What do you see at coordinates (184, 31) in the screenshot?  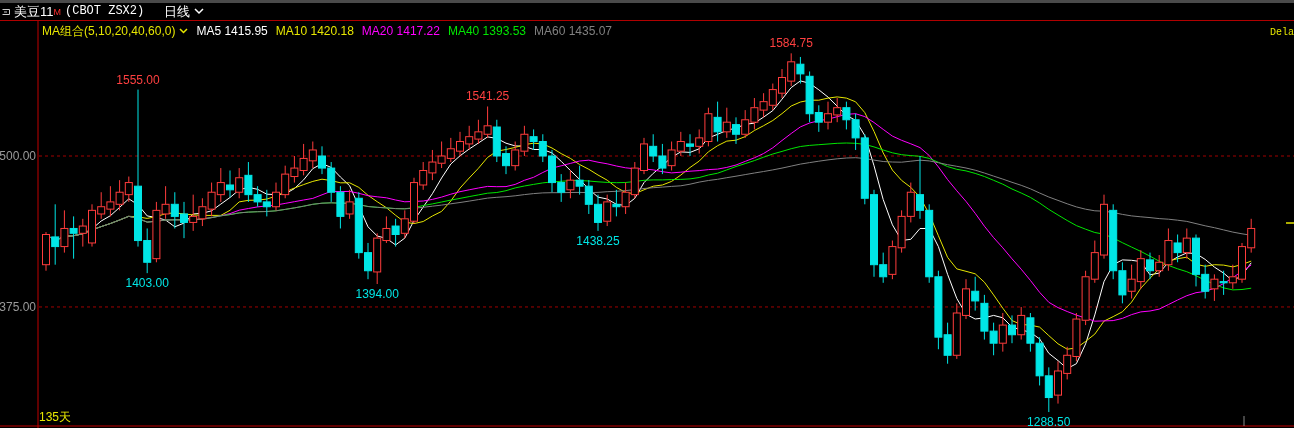 I see `chevron-down-icon` at bounding box center [184, 31].